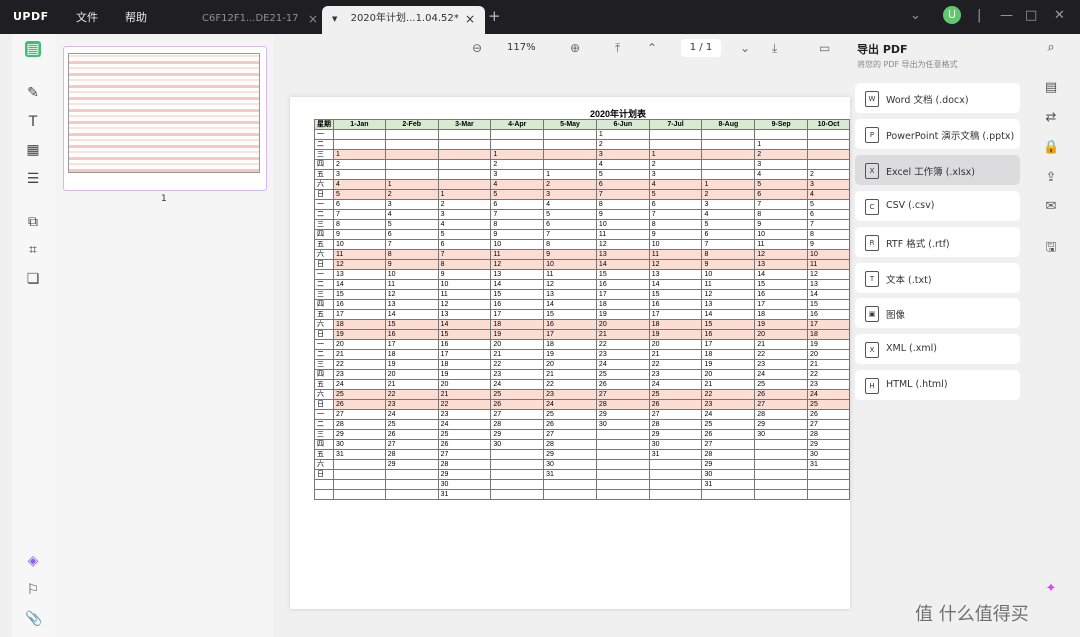 This screenshot has width=1080, height=637. What do you see at coordinates (652, 48) in the screenshot?
I see `prev-page-icon: ⌃` at bounding box center [652, 48].